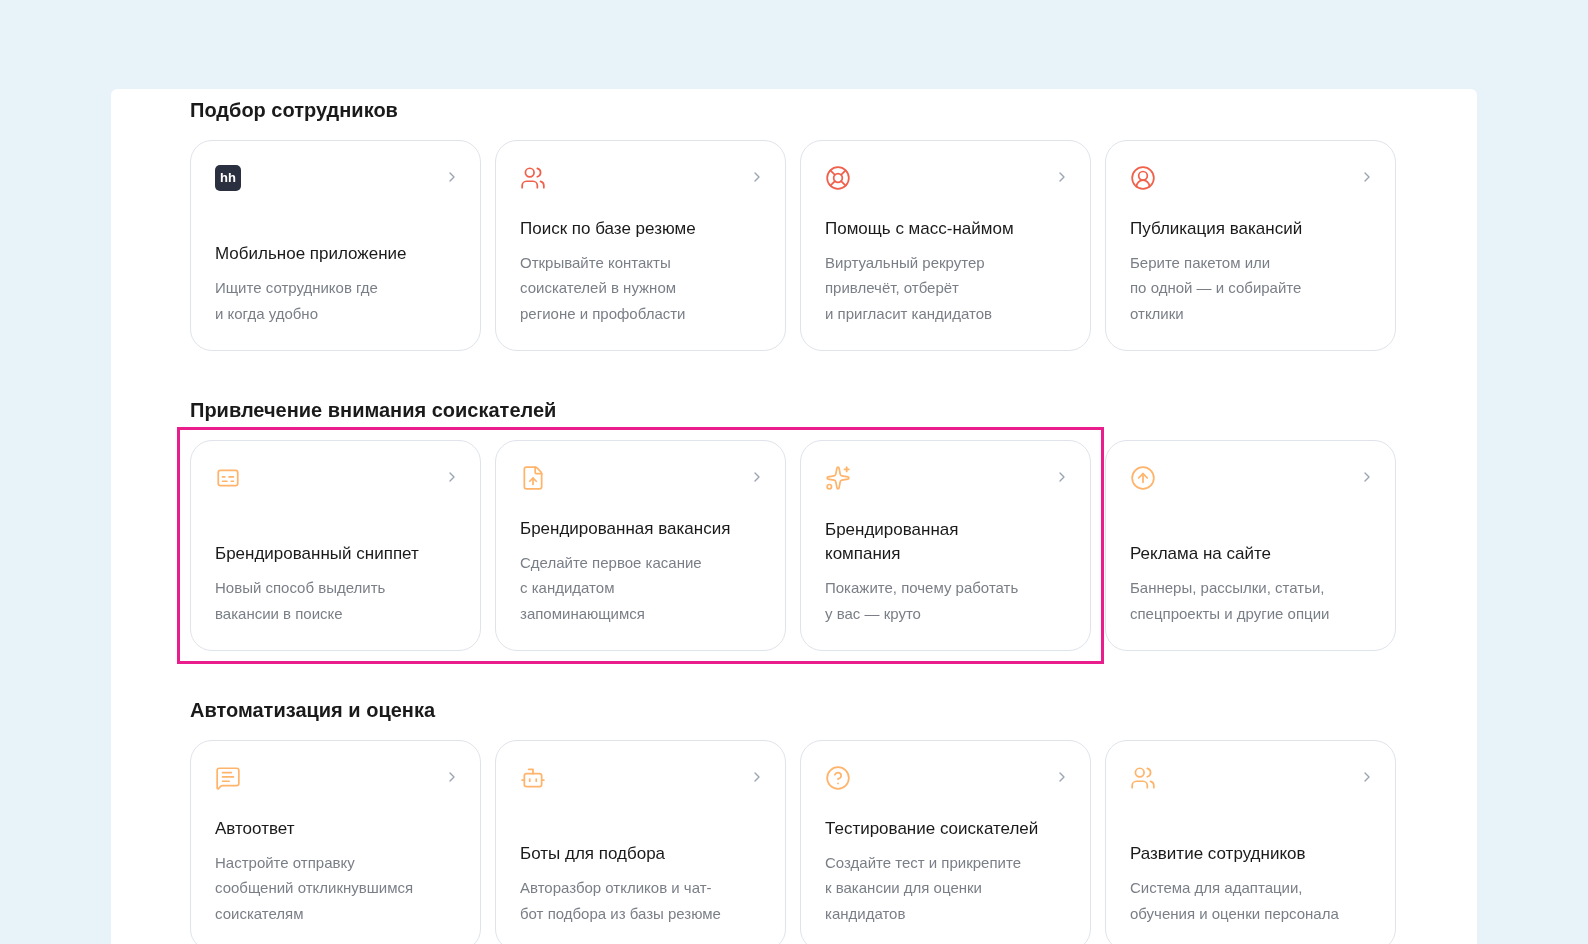  I want to click on help-icon, so click(838, 778).